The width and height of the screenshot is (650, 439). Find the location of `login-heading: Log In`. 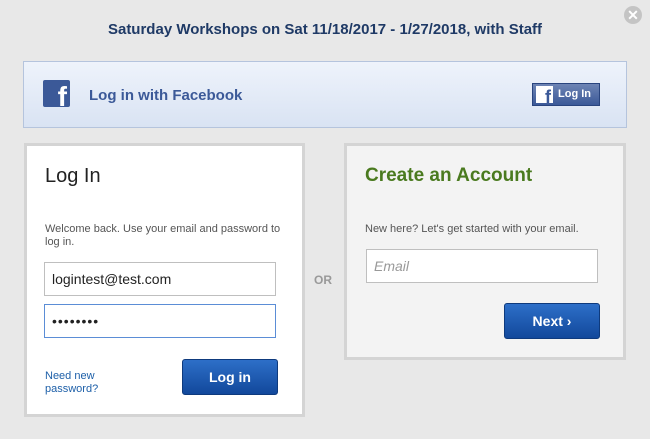

login-heading: Log In is located at coordinates (73, 176).